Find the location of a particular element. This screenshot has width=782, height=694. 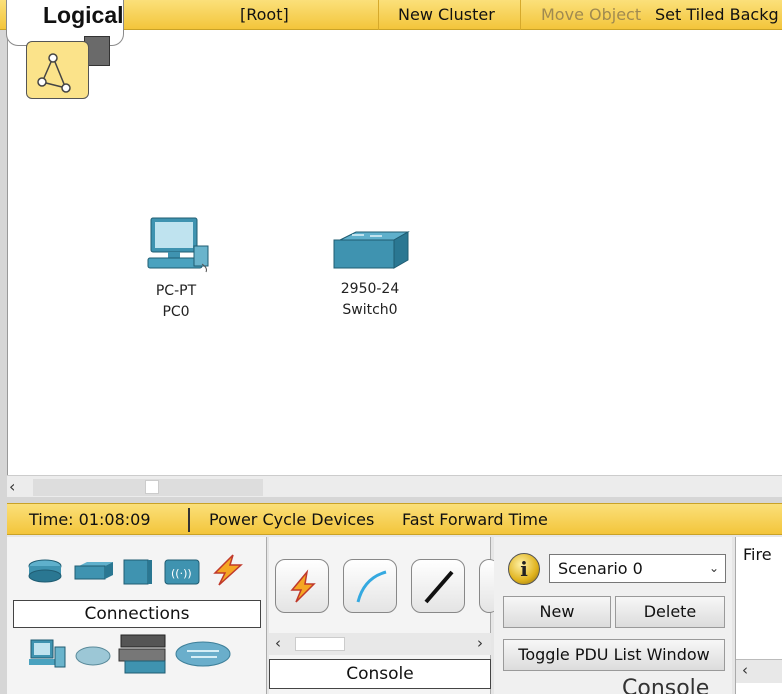

fire-column-header: Fire is located at coordinates (757, 554).